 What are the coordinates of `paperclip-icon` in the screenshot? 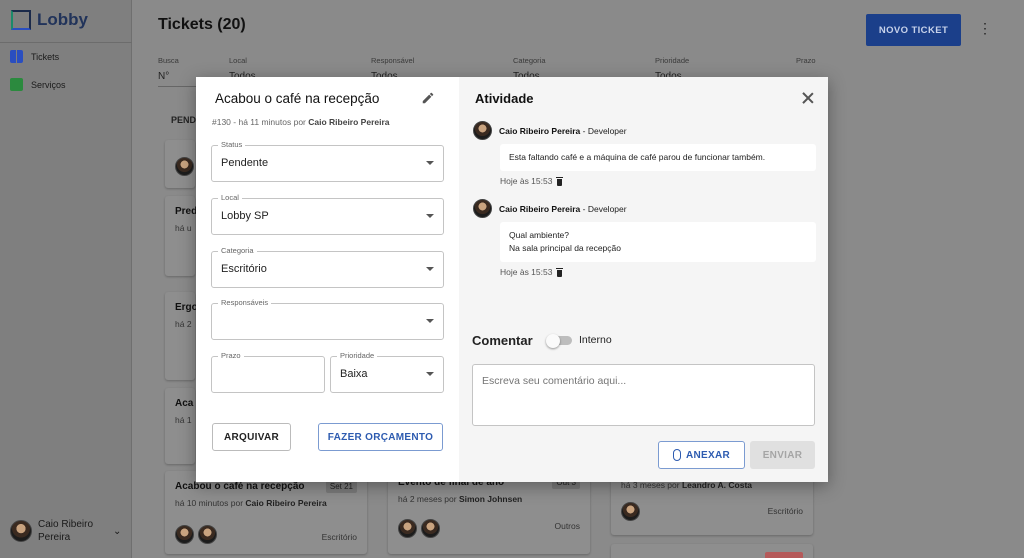 It's located at (676, 455).